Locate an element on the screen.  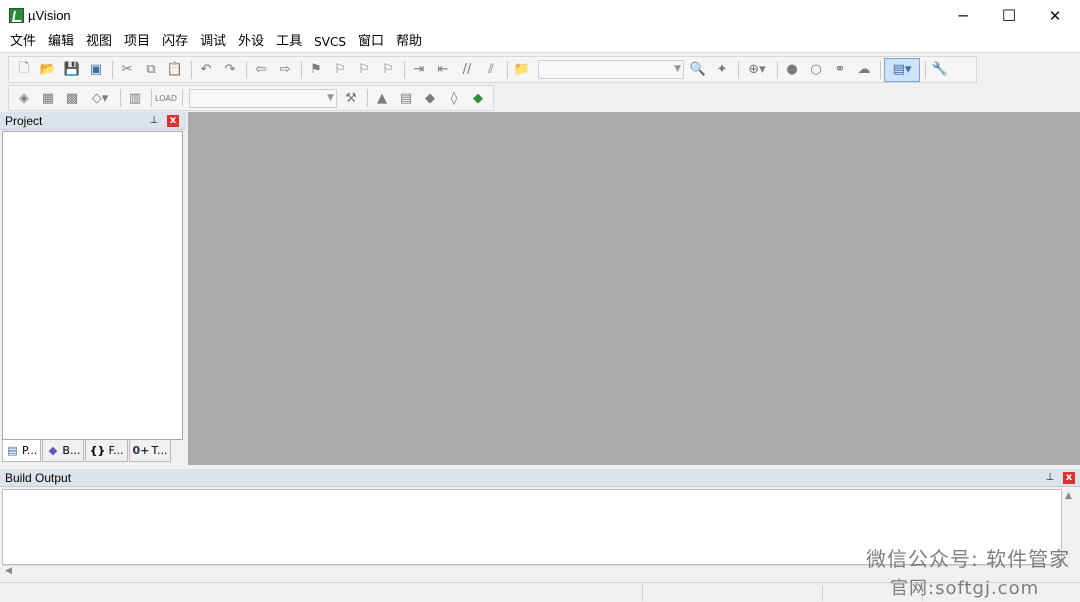
indent-icon: ⇥ is located at coordinates (419, 70).